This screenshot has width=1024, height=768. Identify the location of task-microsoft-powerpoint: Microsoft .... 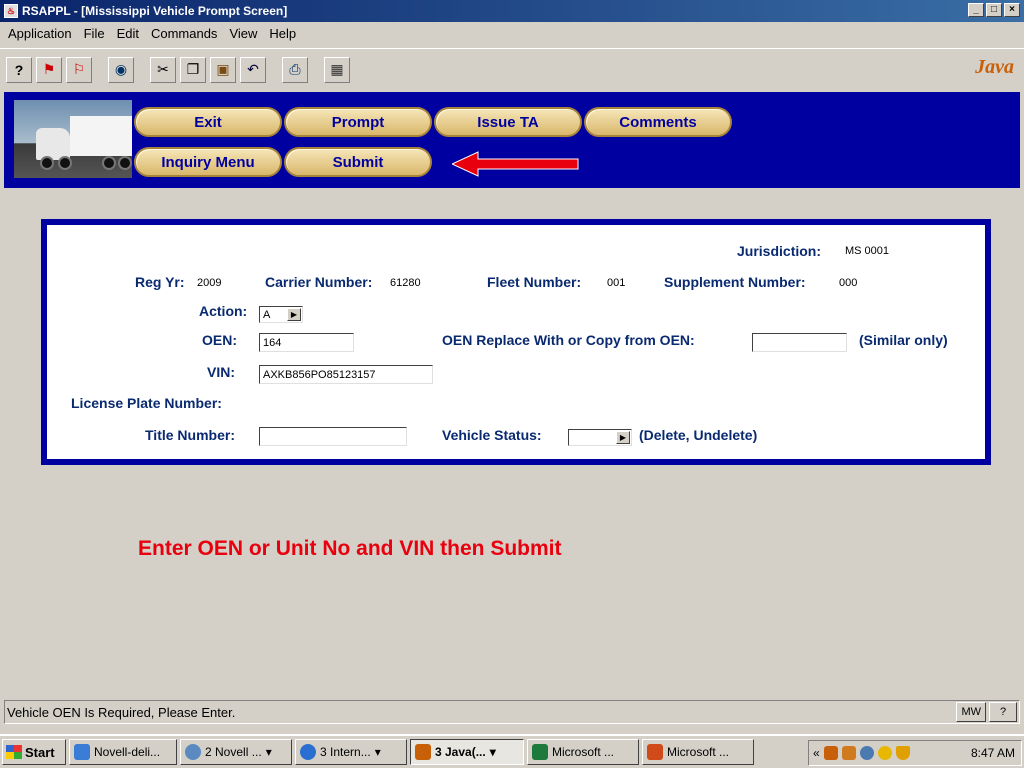
(698, 752).